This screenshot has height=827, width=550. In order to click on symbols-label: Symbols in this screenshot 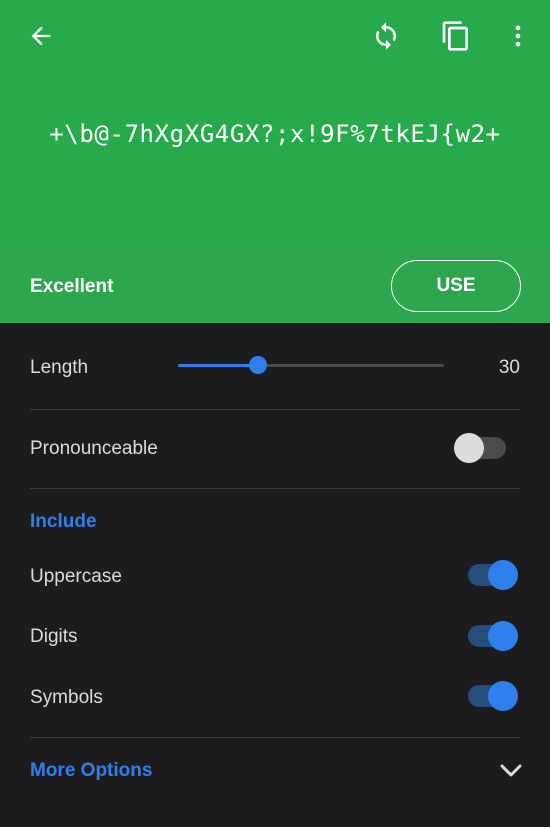, I will do `click(66, 697)`.